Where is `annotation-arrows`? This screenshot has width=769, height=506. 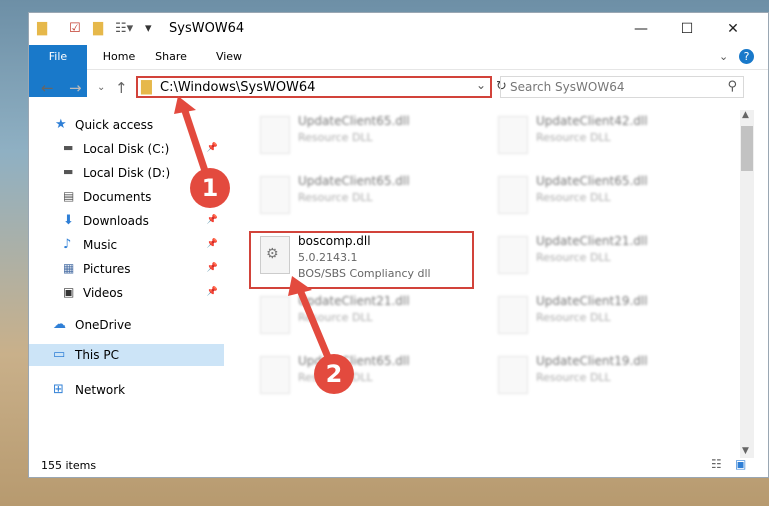
annotation-arrows is located at coordinates (254, 230).